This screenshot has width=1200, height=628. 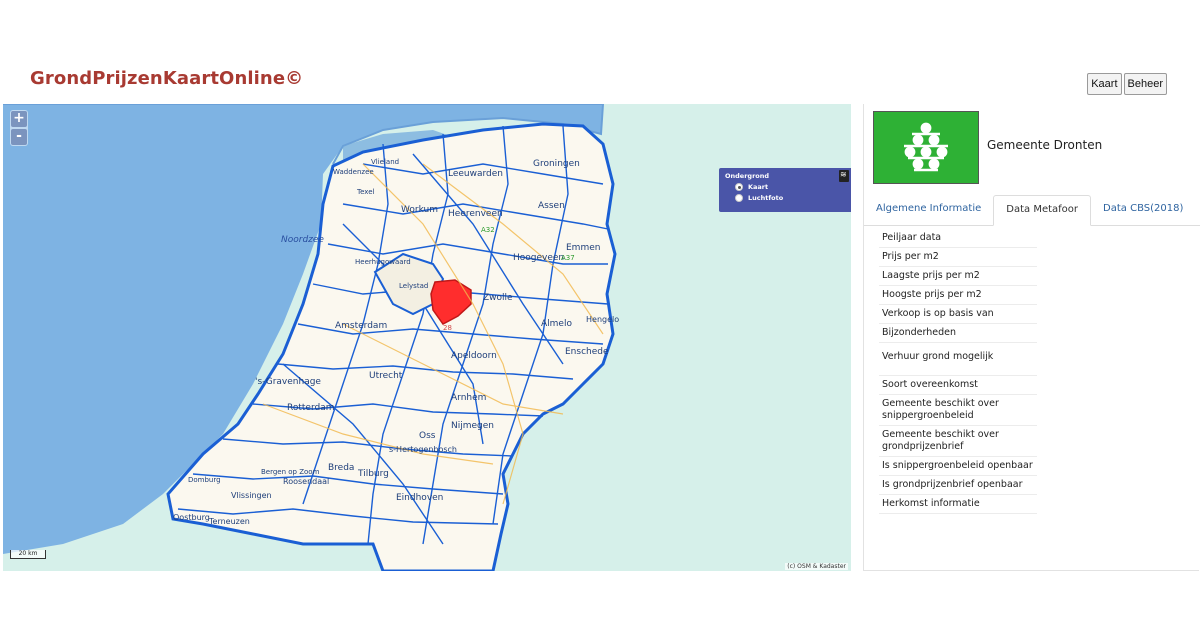 What do you see at coordinates (229, 521) in the screenshot?
I see `terneuzen-label: Terneuzen` at bounding box center [229, 521].